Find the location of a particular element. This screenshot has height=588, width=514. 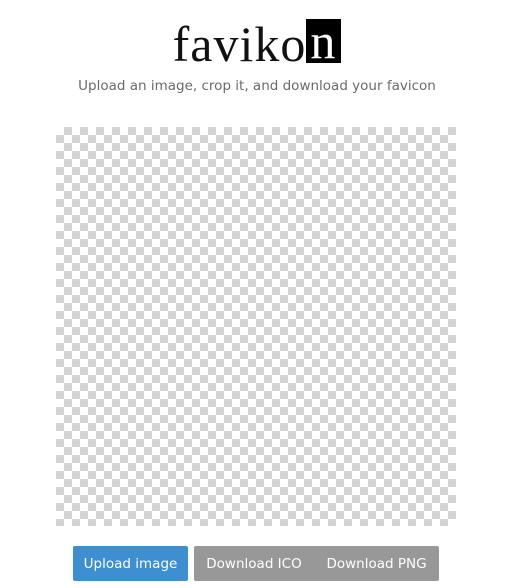

download-png-button: Download PNG is located at coordinates (376, 563).